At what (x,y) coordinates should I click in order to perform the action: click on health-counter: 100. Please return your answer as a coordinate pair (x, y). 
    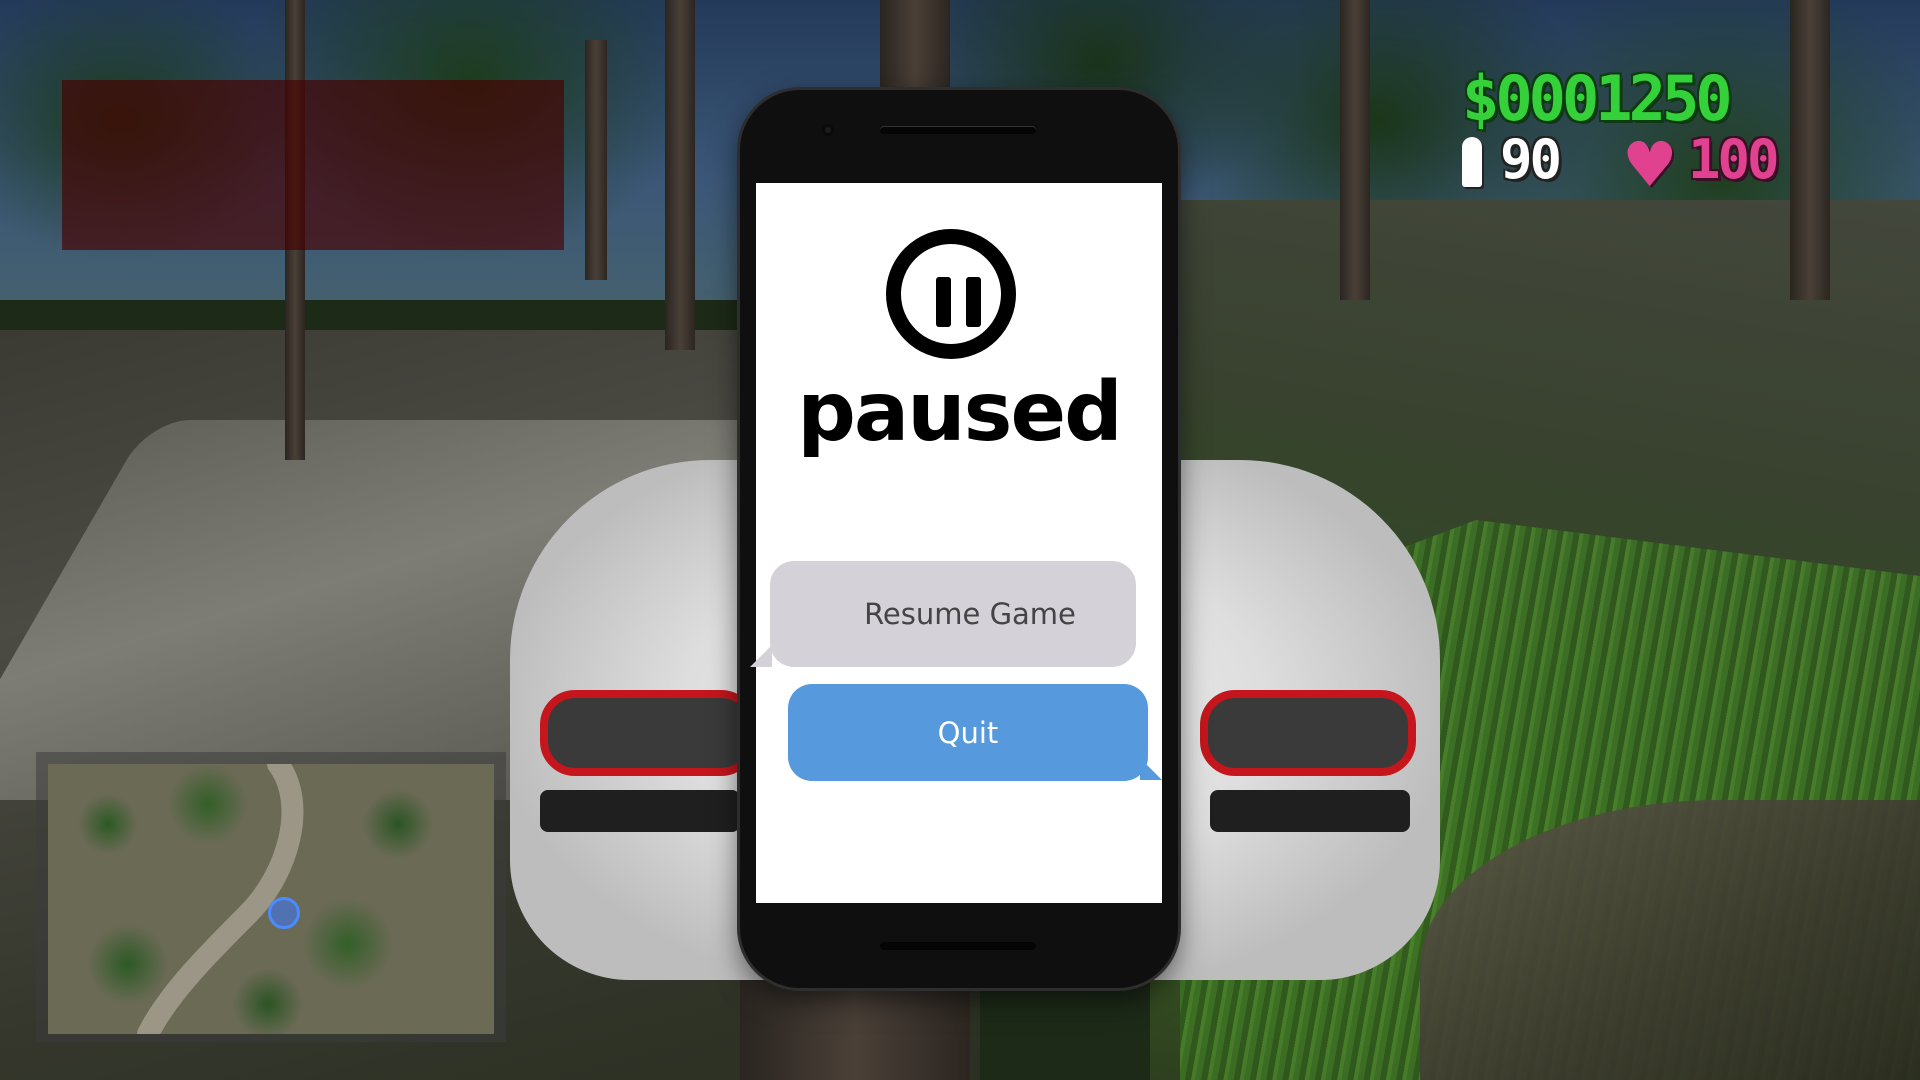
    Looking at the image, I should click on (1734, 159).